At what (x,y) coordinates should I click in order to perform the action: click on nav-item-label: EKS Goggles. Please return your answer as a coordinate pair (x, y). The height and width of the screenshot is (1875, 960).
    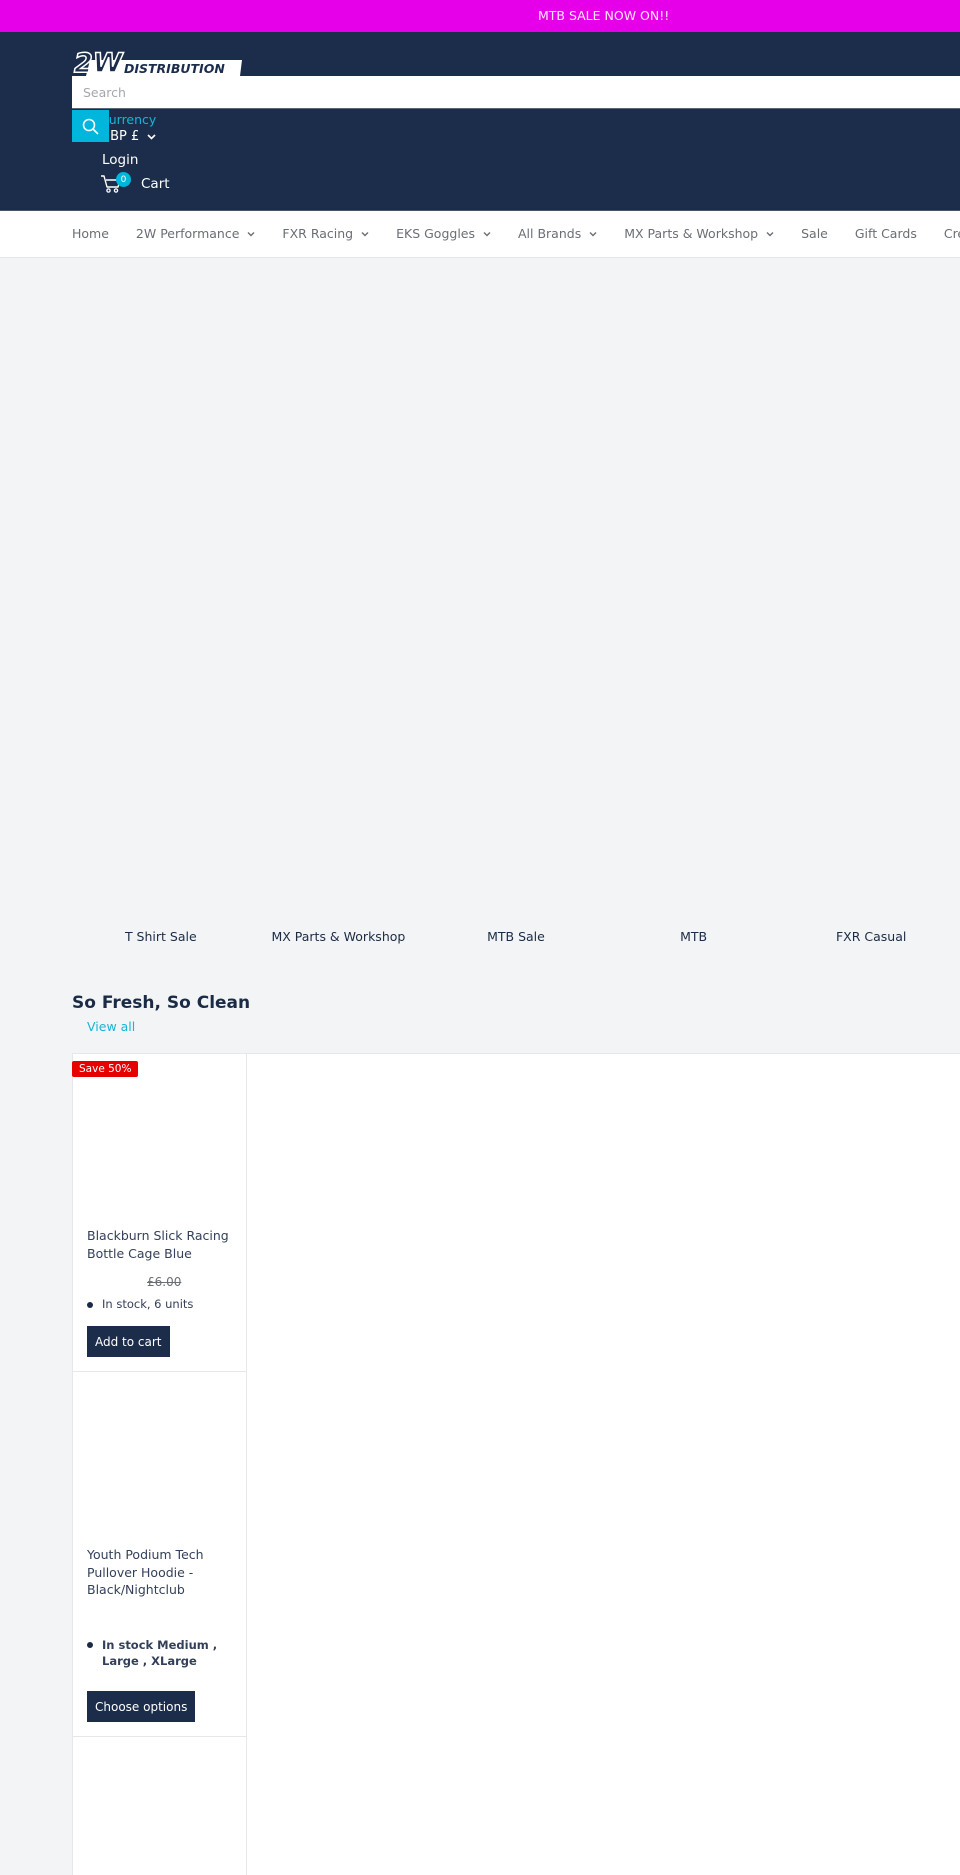
    Looking at the image, I should click on (435, 233).